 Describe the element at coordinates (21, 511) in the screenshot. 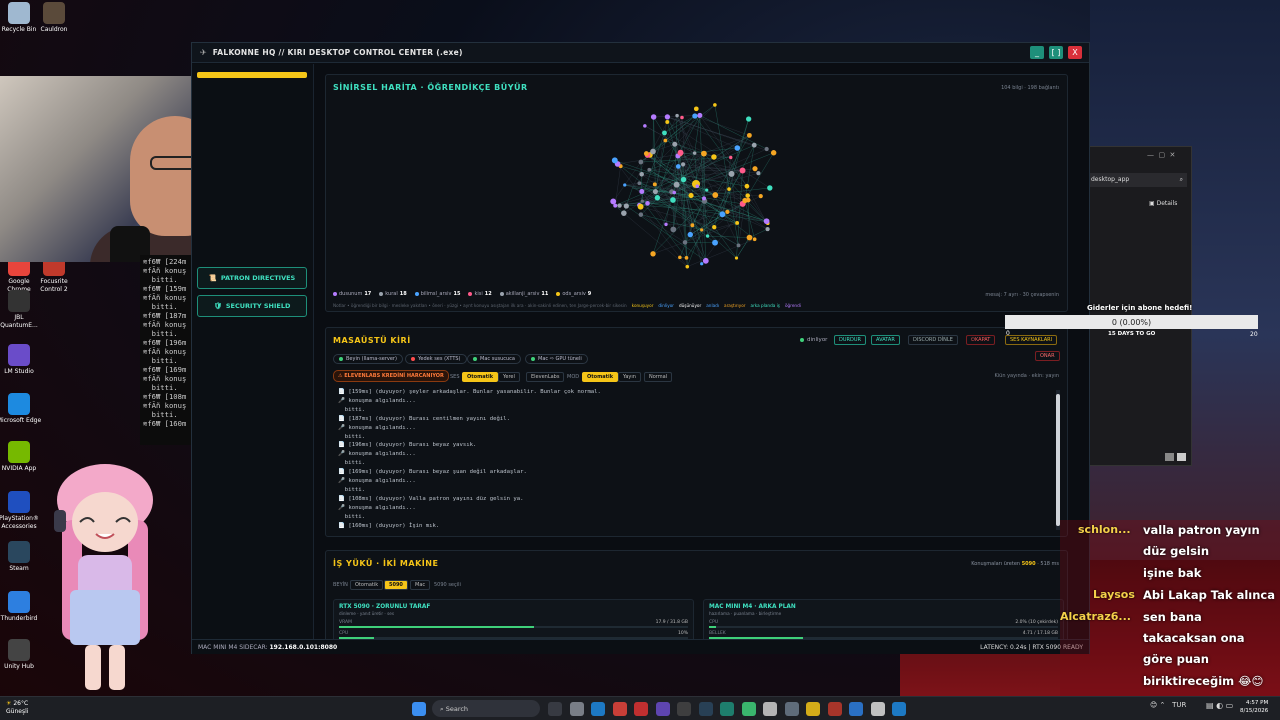

I see `desktop-icon: PlayStation® Accessories` at that location.